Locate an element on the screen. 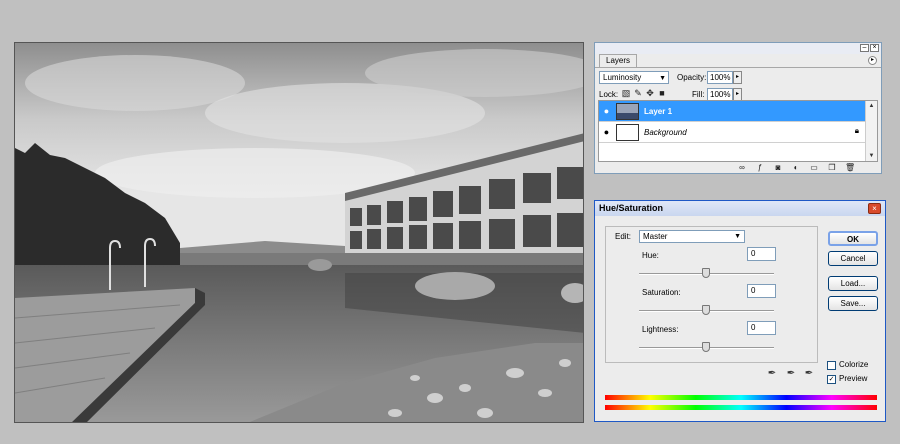  lock-transparent-icon: ▧ is located at coordinates (626, 93).